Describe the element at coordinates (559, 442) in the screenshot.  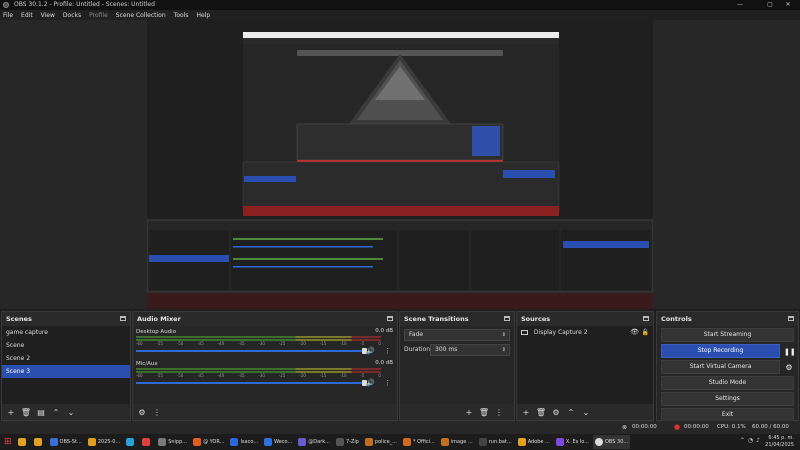
I see `app-icon` at that location.